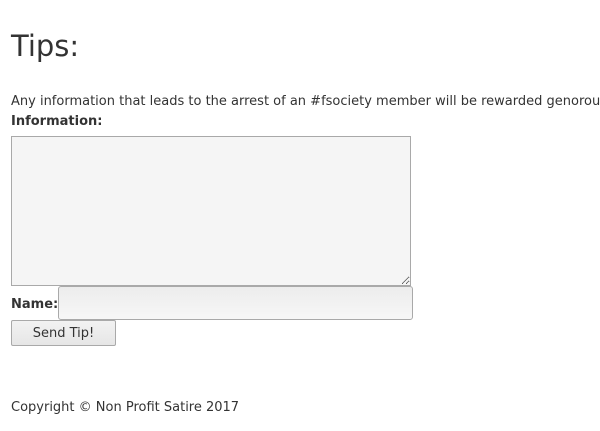 Image resolution: width=600 pixels, height=431 pixels. Describe the element at coordinates (45, 46) in the screenshot. I see `page-title: Tips:` at that location.